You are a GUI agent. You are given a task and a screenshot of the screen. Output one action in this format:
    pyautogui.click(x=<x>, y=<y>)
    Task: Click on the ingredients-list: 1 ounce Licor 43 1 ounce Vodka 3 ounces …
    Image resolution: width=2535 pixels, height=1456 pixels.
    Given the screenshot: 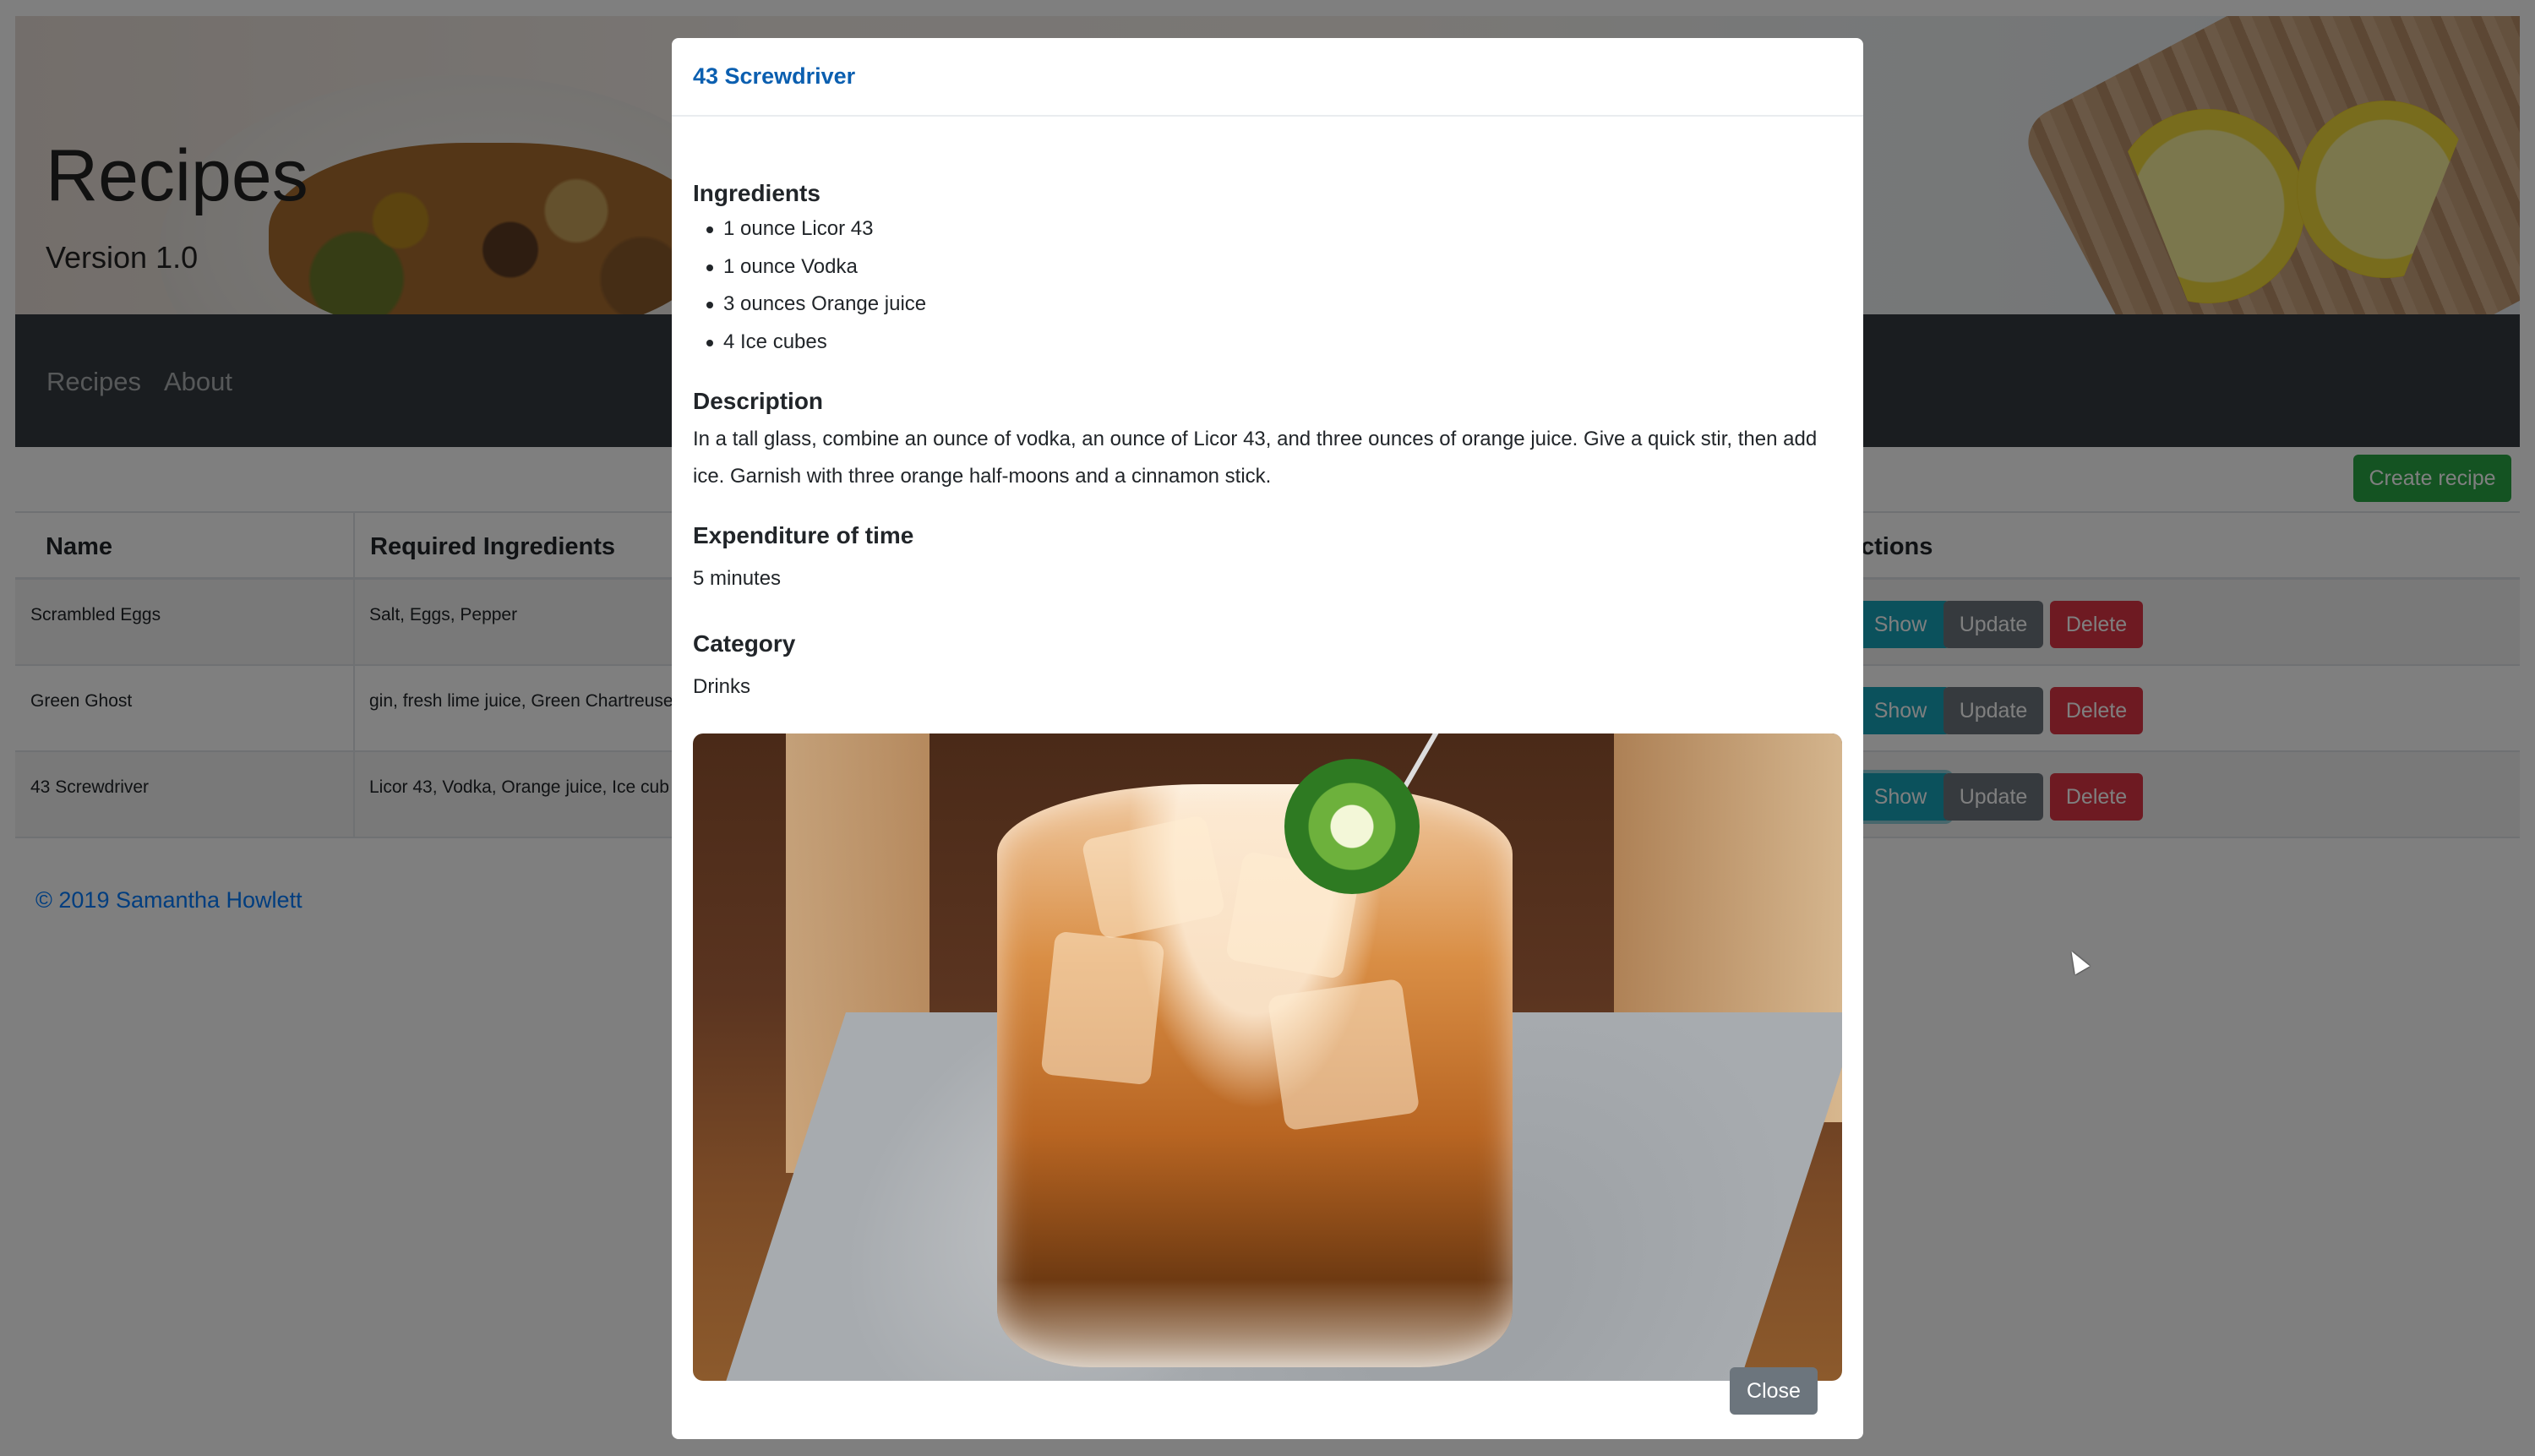 What is the action you would take?
    pyautogui.click(x=809, y=285)
    